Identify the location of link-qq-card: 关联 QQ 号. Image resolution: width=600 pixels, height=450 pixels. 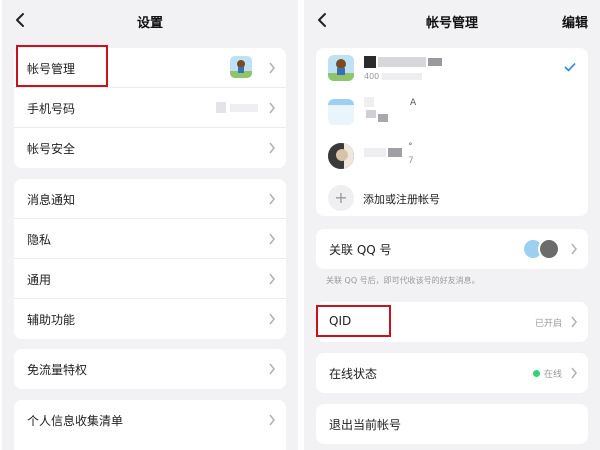
(452, 249).